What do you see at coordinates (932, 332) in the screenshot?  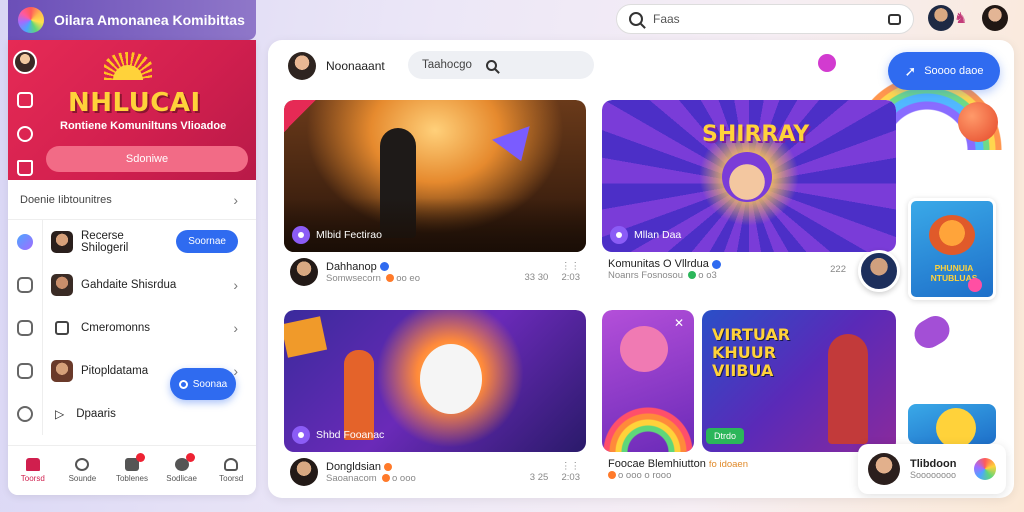 I see `guitar-icon` at bounding box center [932, 332].